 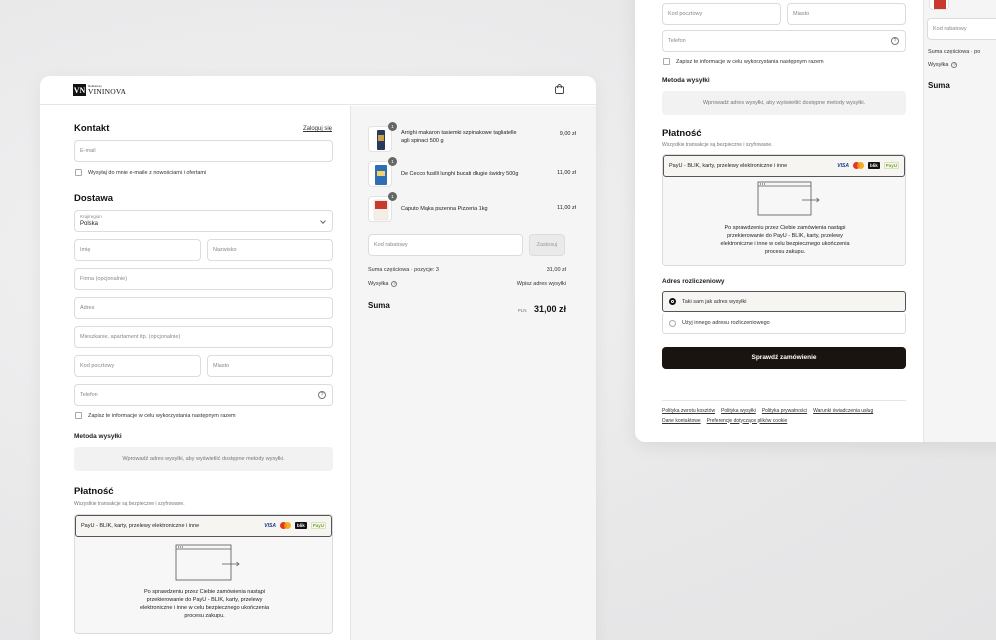 What do you see at coordinates (567, 134) in the screenshot?
I see `item-price: 9,00 zł` at bounding box center [567, 134].